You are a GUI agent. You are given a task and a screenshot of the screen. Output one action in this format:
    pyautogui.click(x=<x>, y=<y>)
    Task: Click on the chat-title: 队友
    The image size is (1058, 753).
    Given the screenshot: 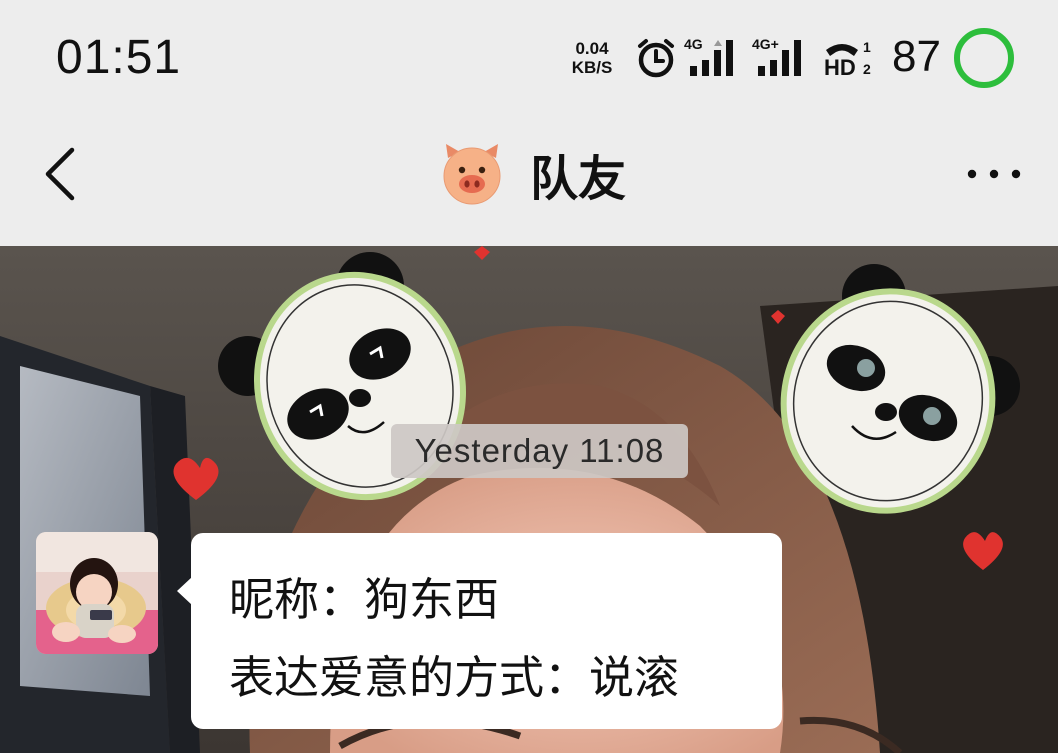 What is the action you would take?
    pyautogui.click(x=533, y=174)
    